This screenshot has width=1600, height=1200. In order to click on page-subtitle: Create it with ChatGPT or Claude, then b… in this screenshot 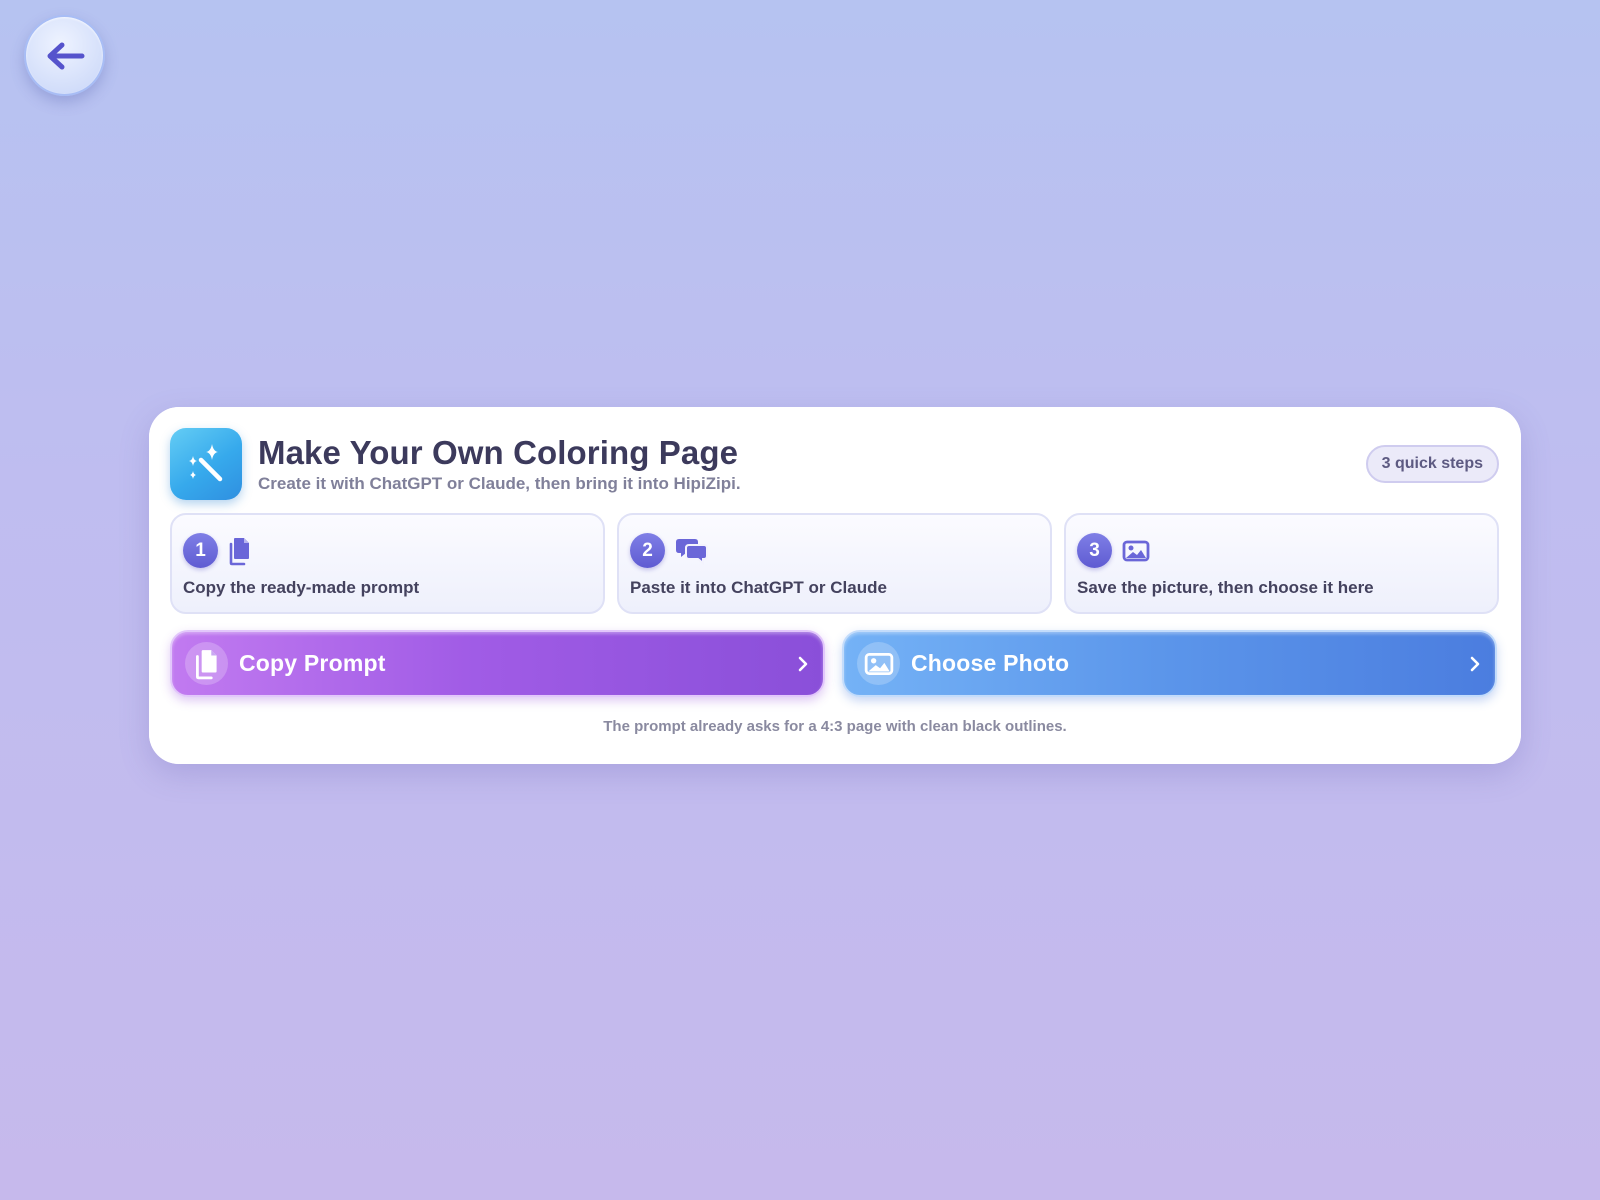, I will do `click(499, 483)`.